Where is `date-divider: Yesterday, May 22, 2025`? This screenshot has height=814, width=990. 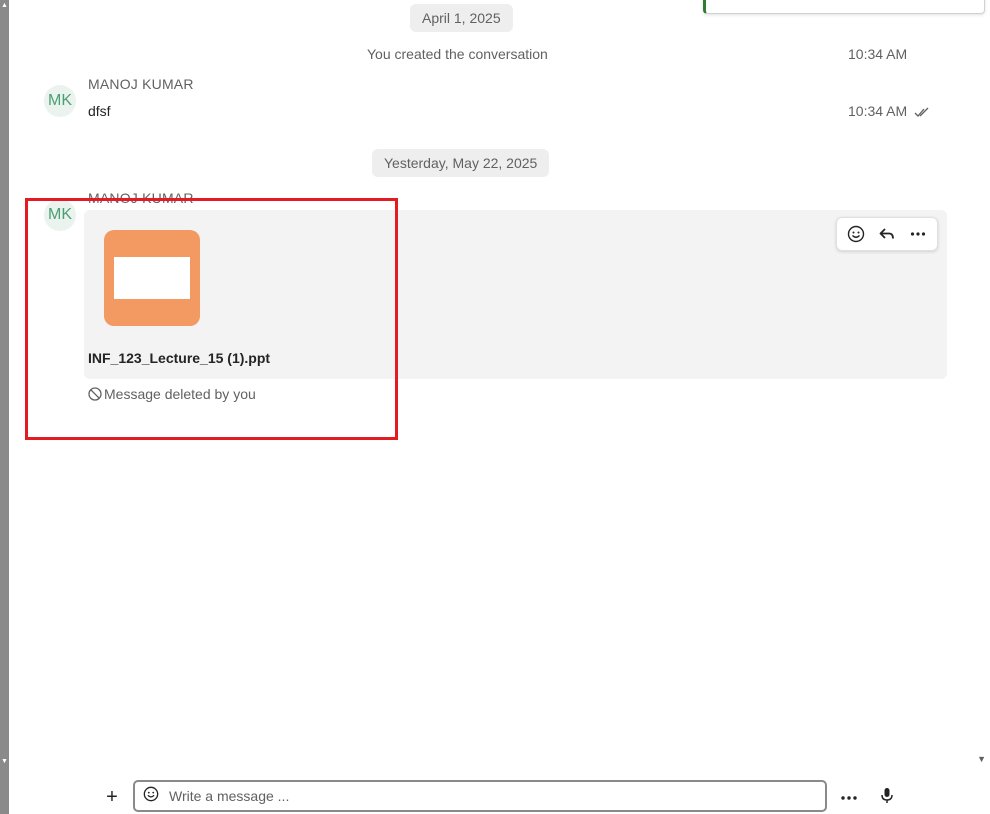 date-divider: Yesterday, May 22, 2025 is located at coordinates (461, 163).